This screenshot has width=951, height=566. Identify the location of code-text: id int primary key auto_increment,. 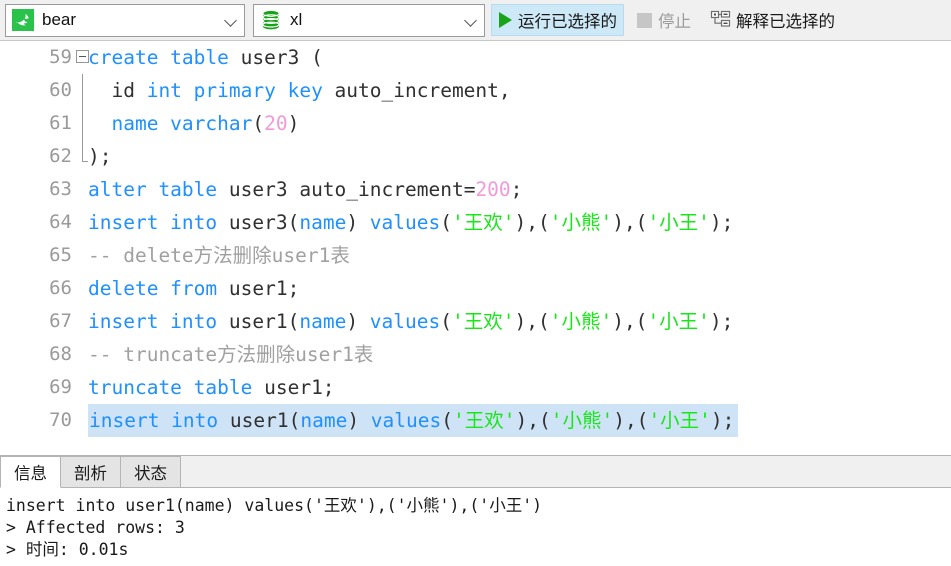
(301, 90).